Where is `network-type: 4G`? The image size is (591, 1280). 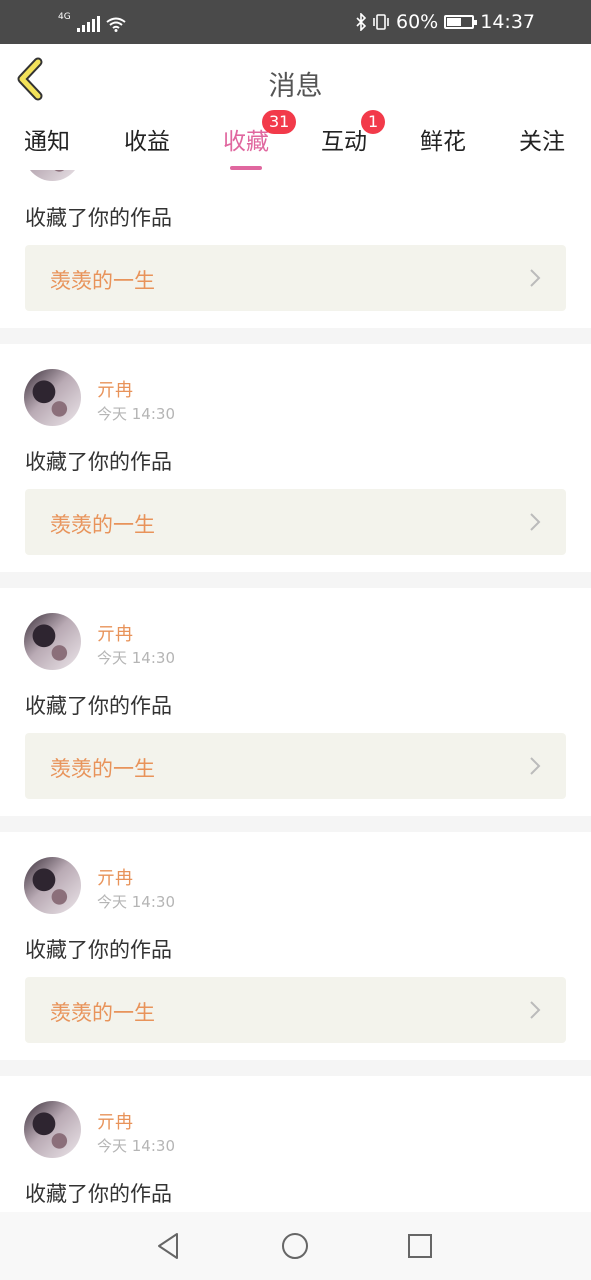 network-type: 4G is located at coordinates (64, 17).